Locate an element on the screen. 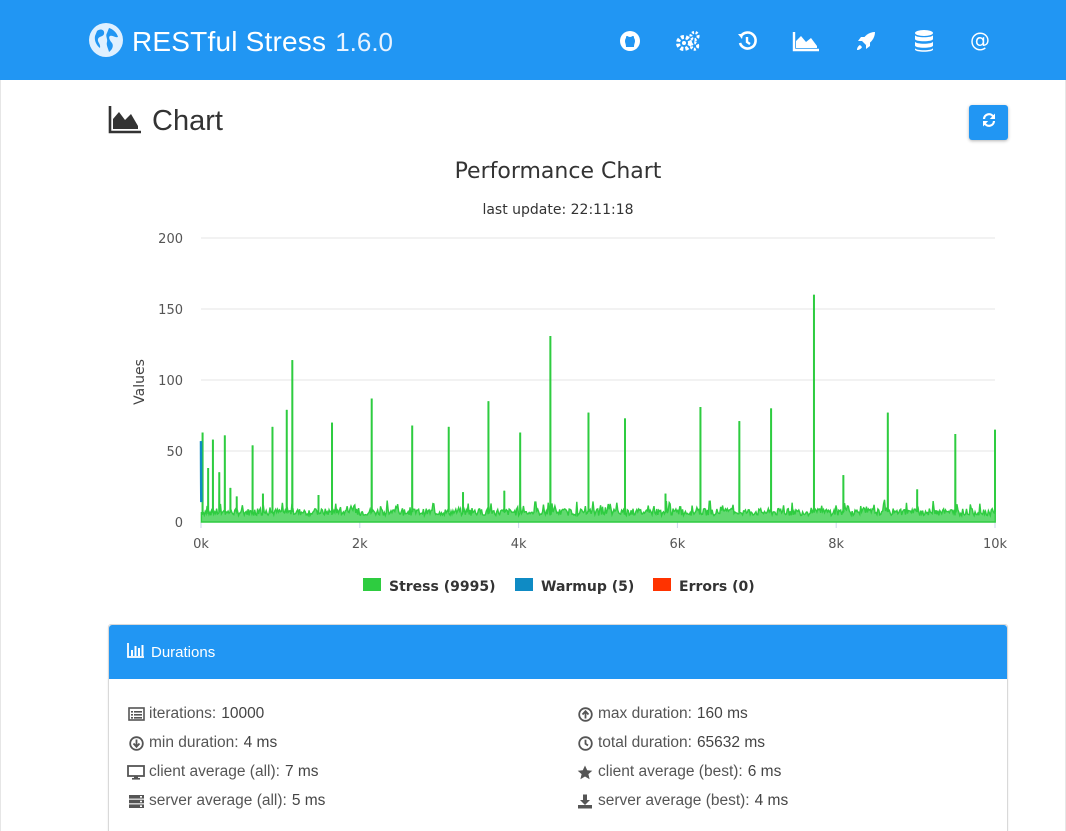 This screenshot has height=831, width=1066. legend-label: Stress (9995) is located at coordinates (442, 587).